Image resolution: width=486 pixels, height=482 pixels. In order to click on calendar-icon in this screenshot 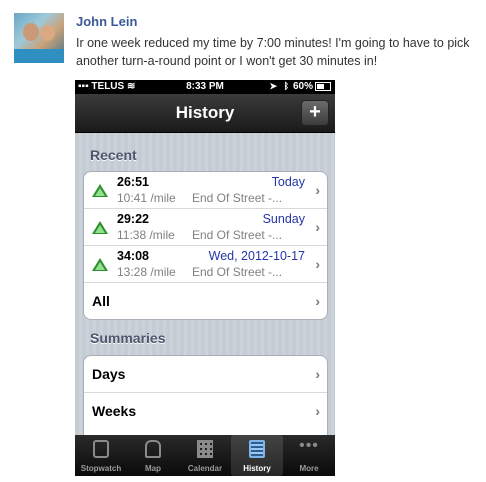, I will do `click(205, 449)`.